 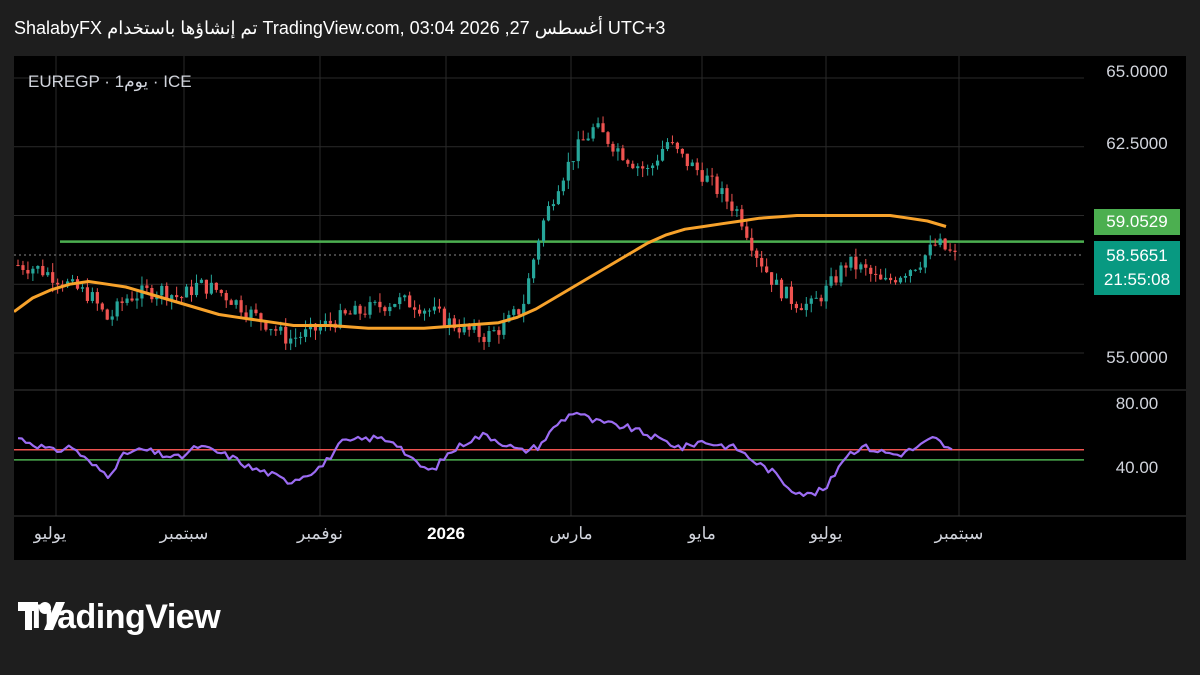 What do you see at coordinates (702, 533) in the screenshot?
I see `x-tick-label: مايو` at bounding box center [702, 533].